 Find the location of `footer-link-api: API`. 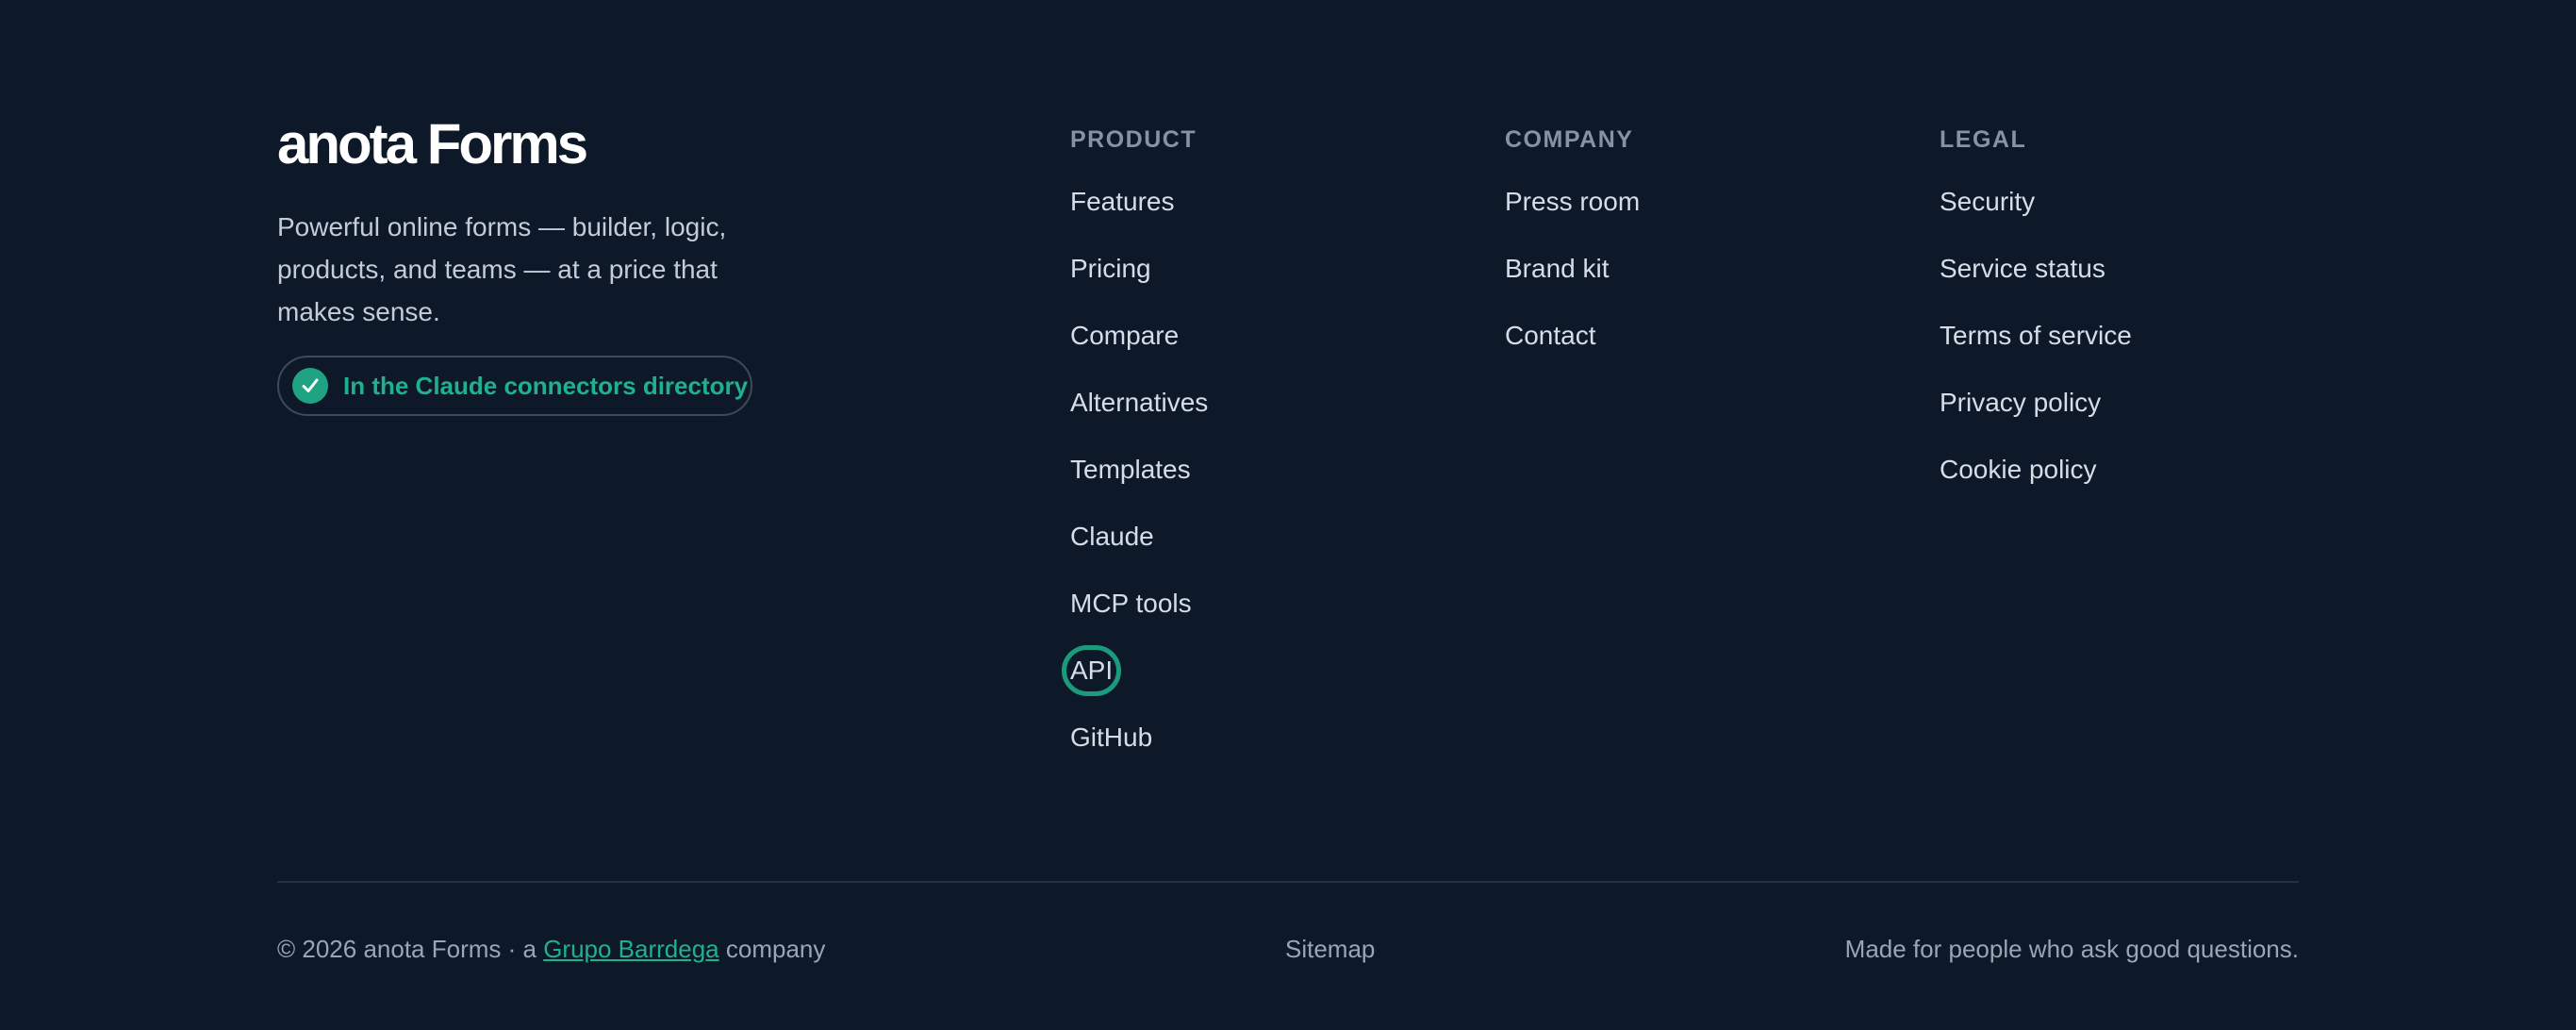

footer-link-api: API is located at coordinates (1091, 670).